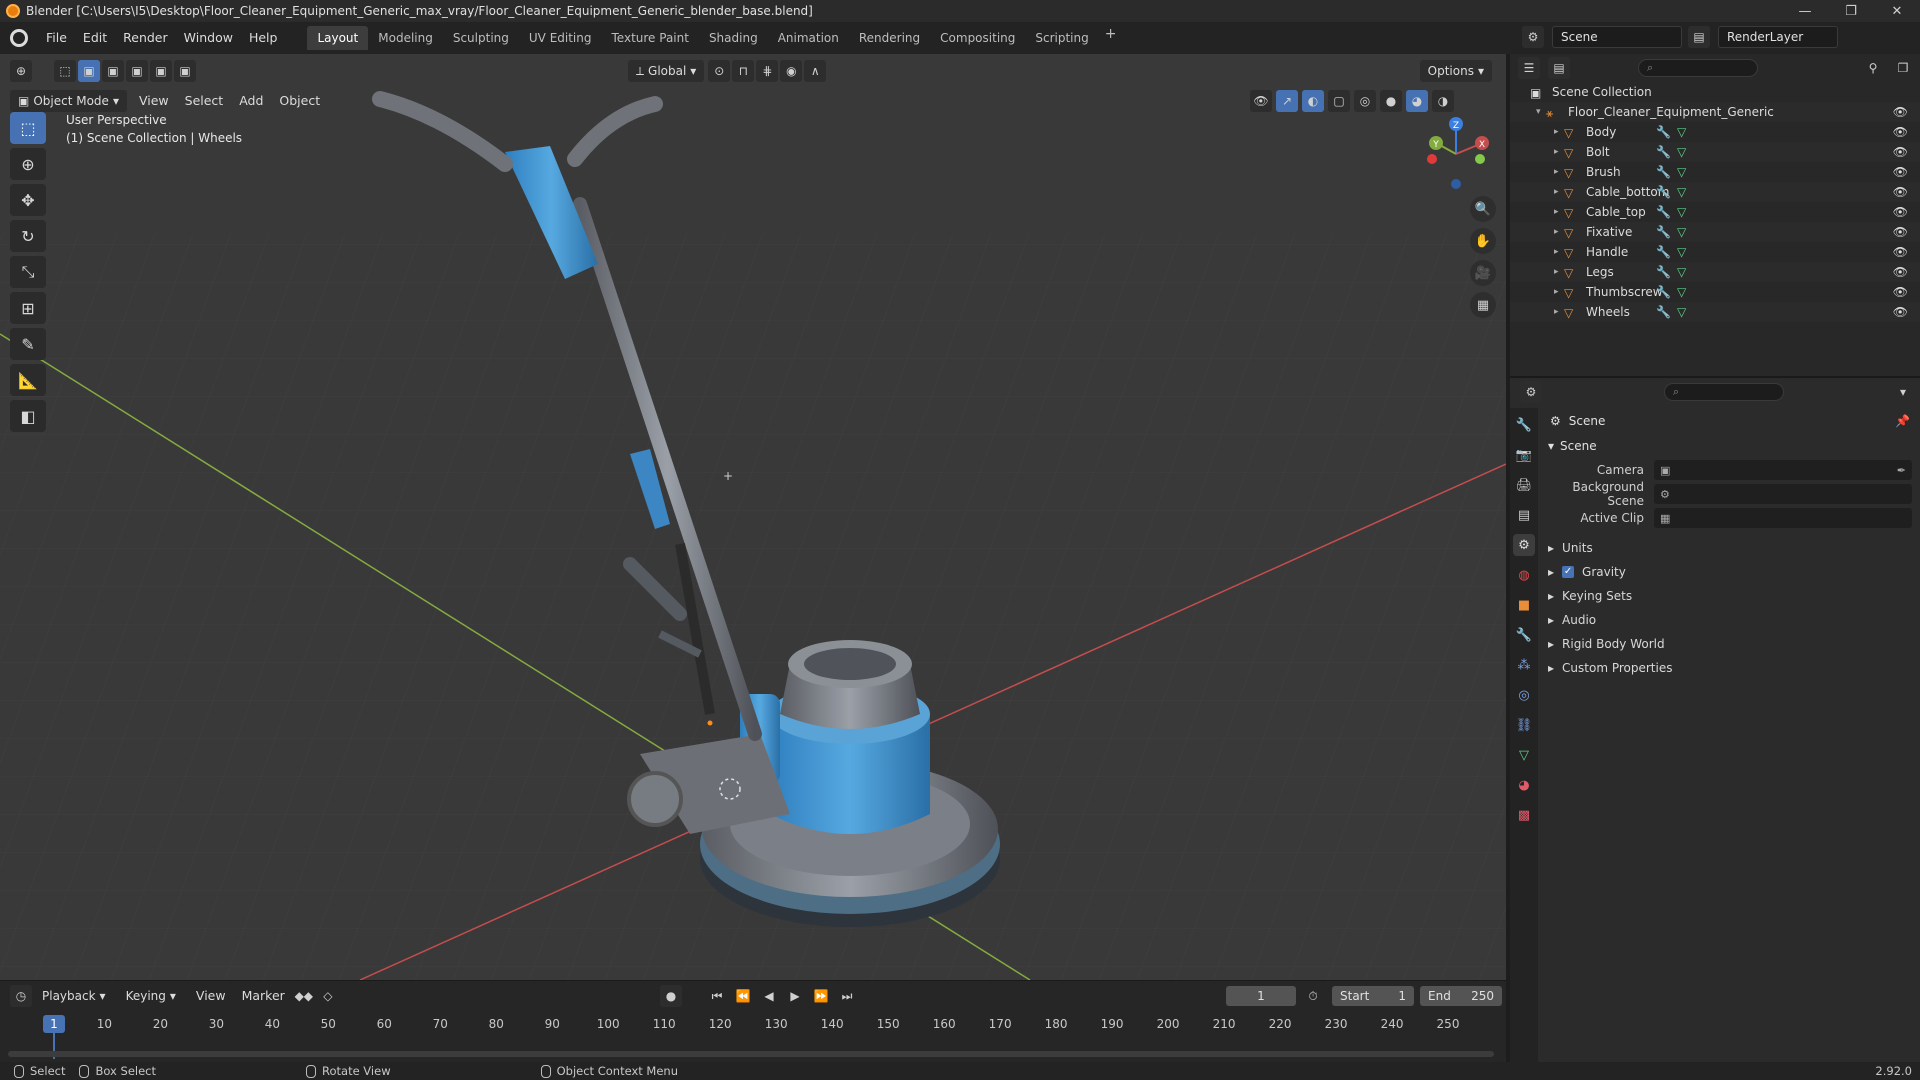 This screenshot has height=1080, width=1920. Describe the element at coordinates (1524, 755) in the screenshot. I see `data-tab-icon: ▽` at that location.